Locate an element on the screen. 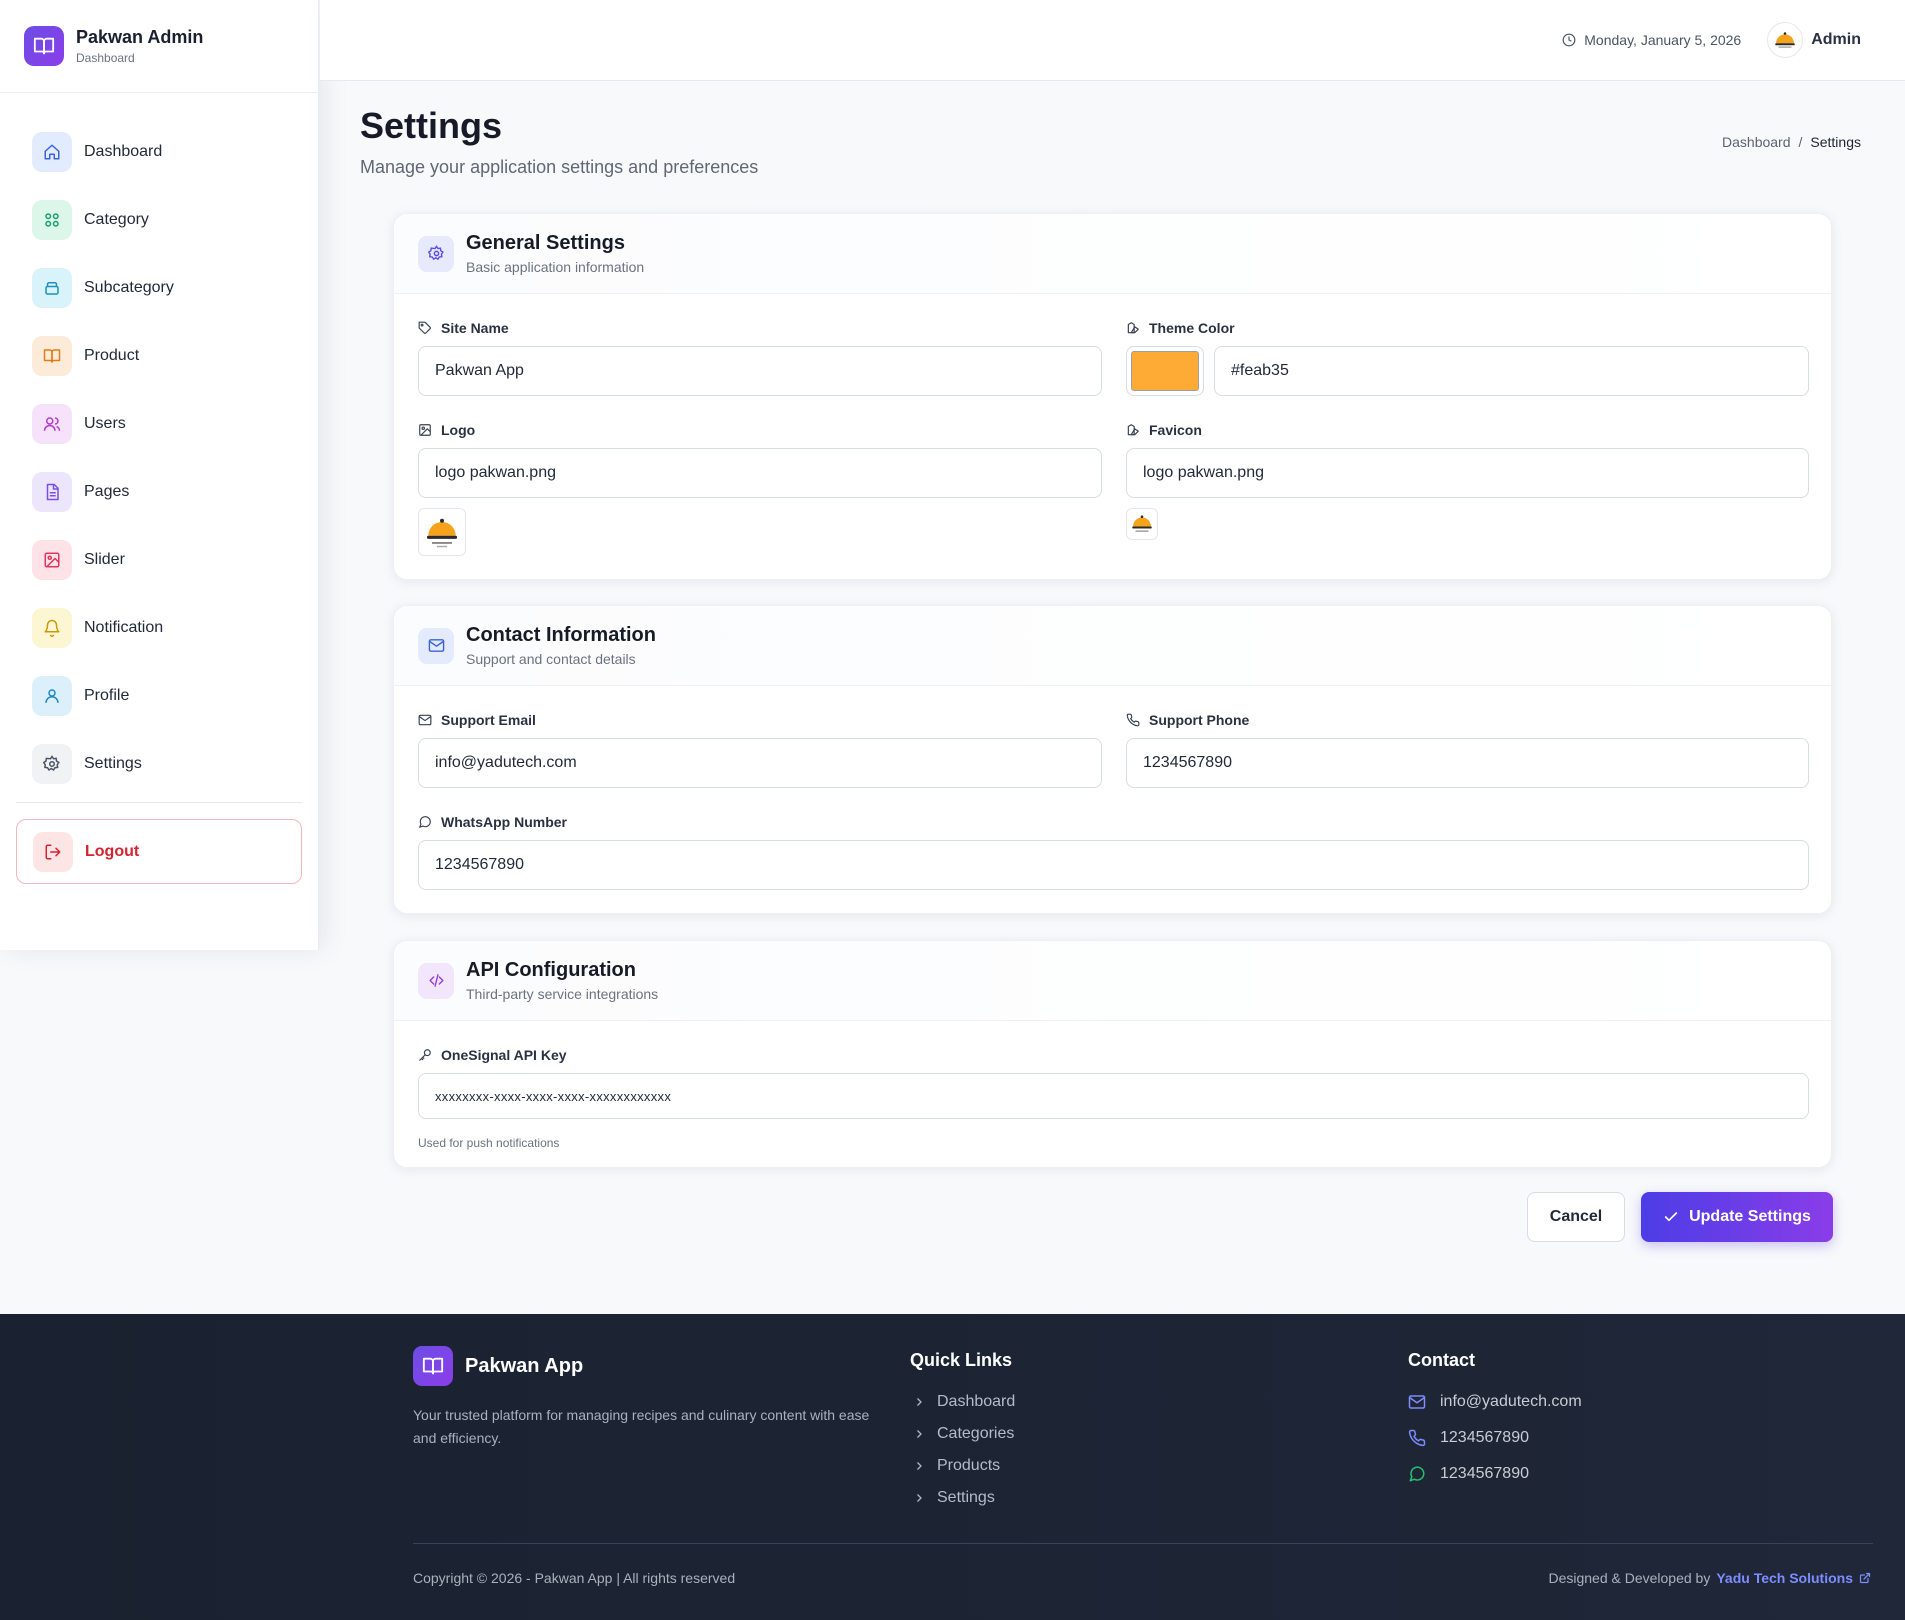  sidebar-item-slider: Slider is located at coordinates (159, 560).